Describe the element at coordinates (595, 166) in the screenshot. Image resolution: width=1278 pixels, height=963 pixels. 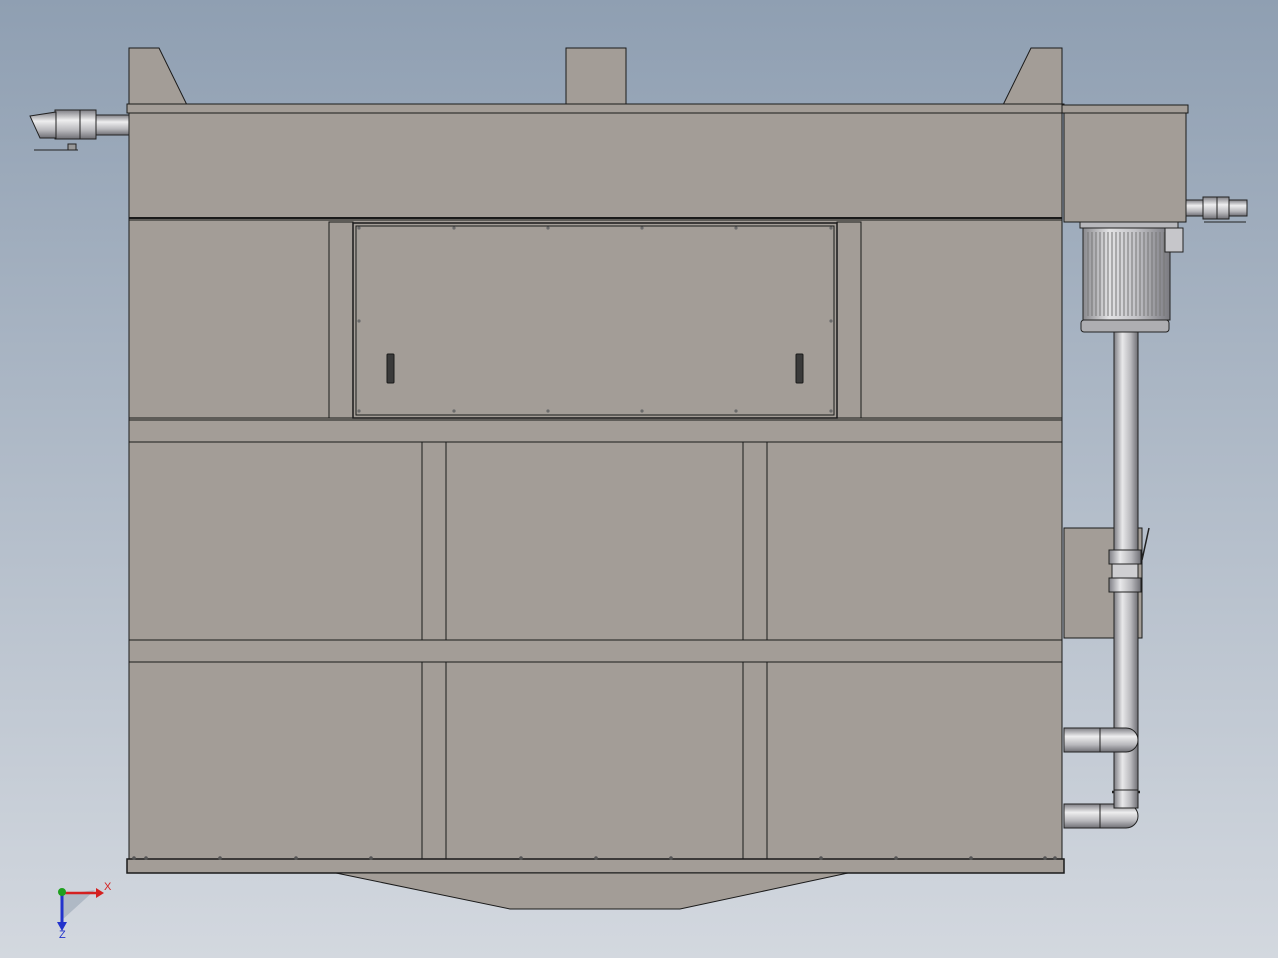
I see `top-band` at that location.